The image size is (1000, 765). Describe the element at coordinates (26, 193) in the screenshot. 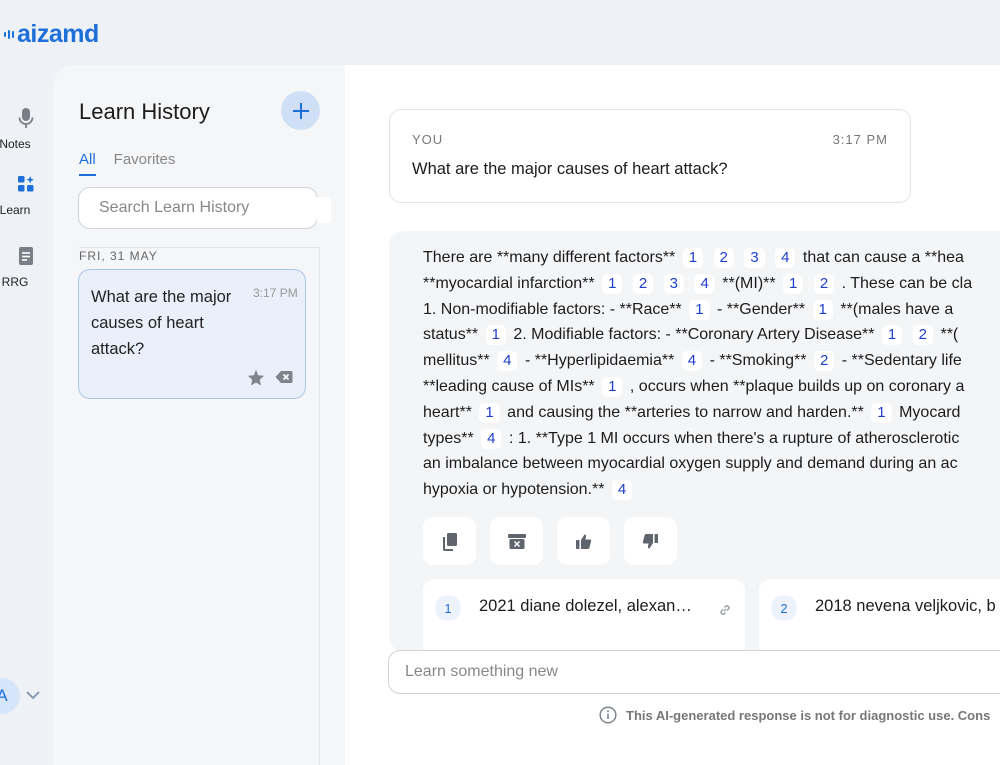

I see `nav-item-learn: Learn` at that location.